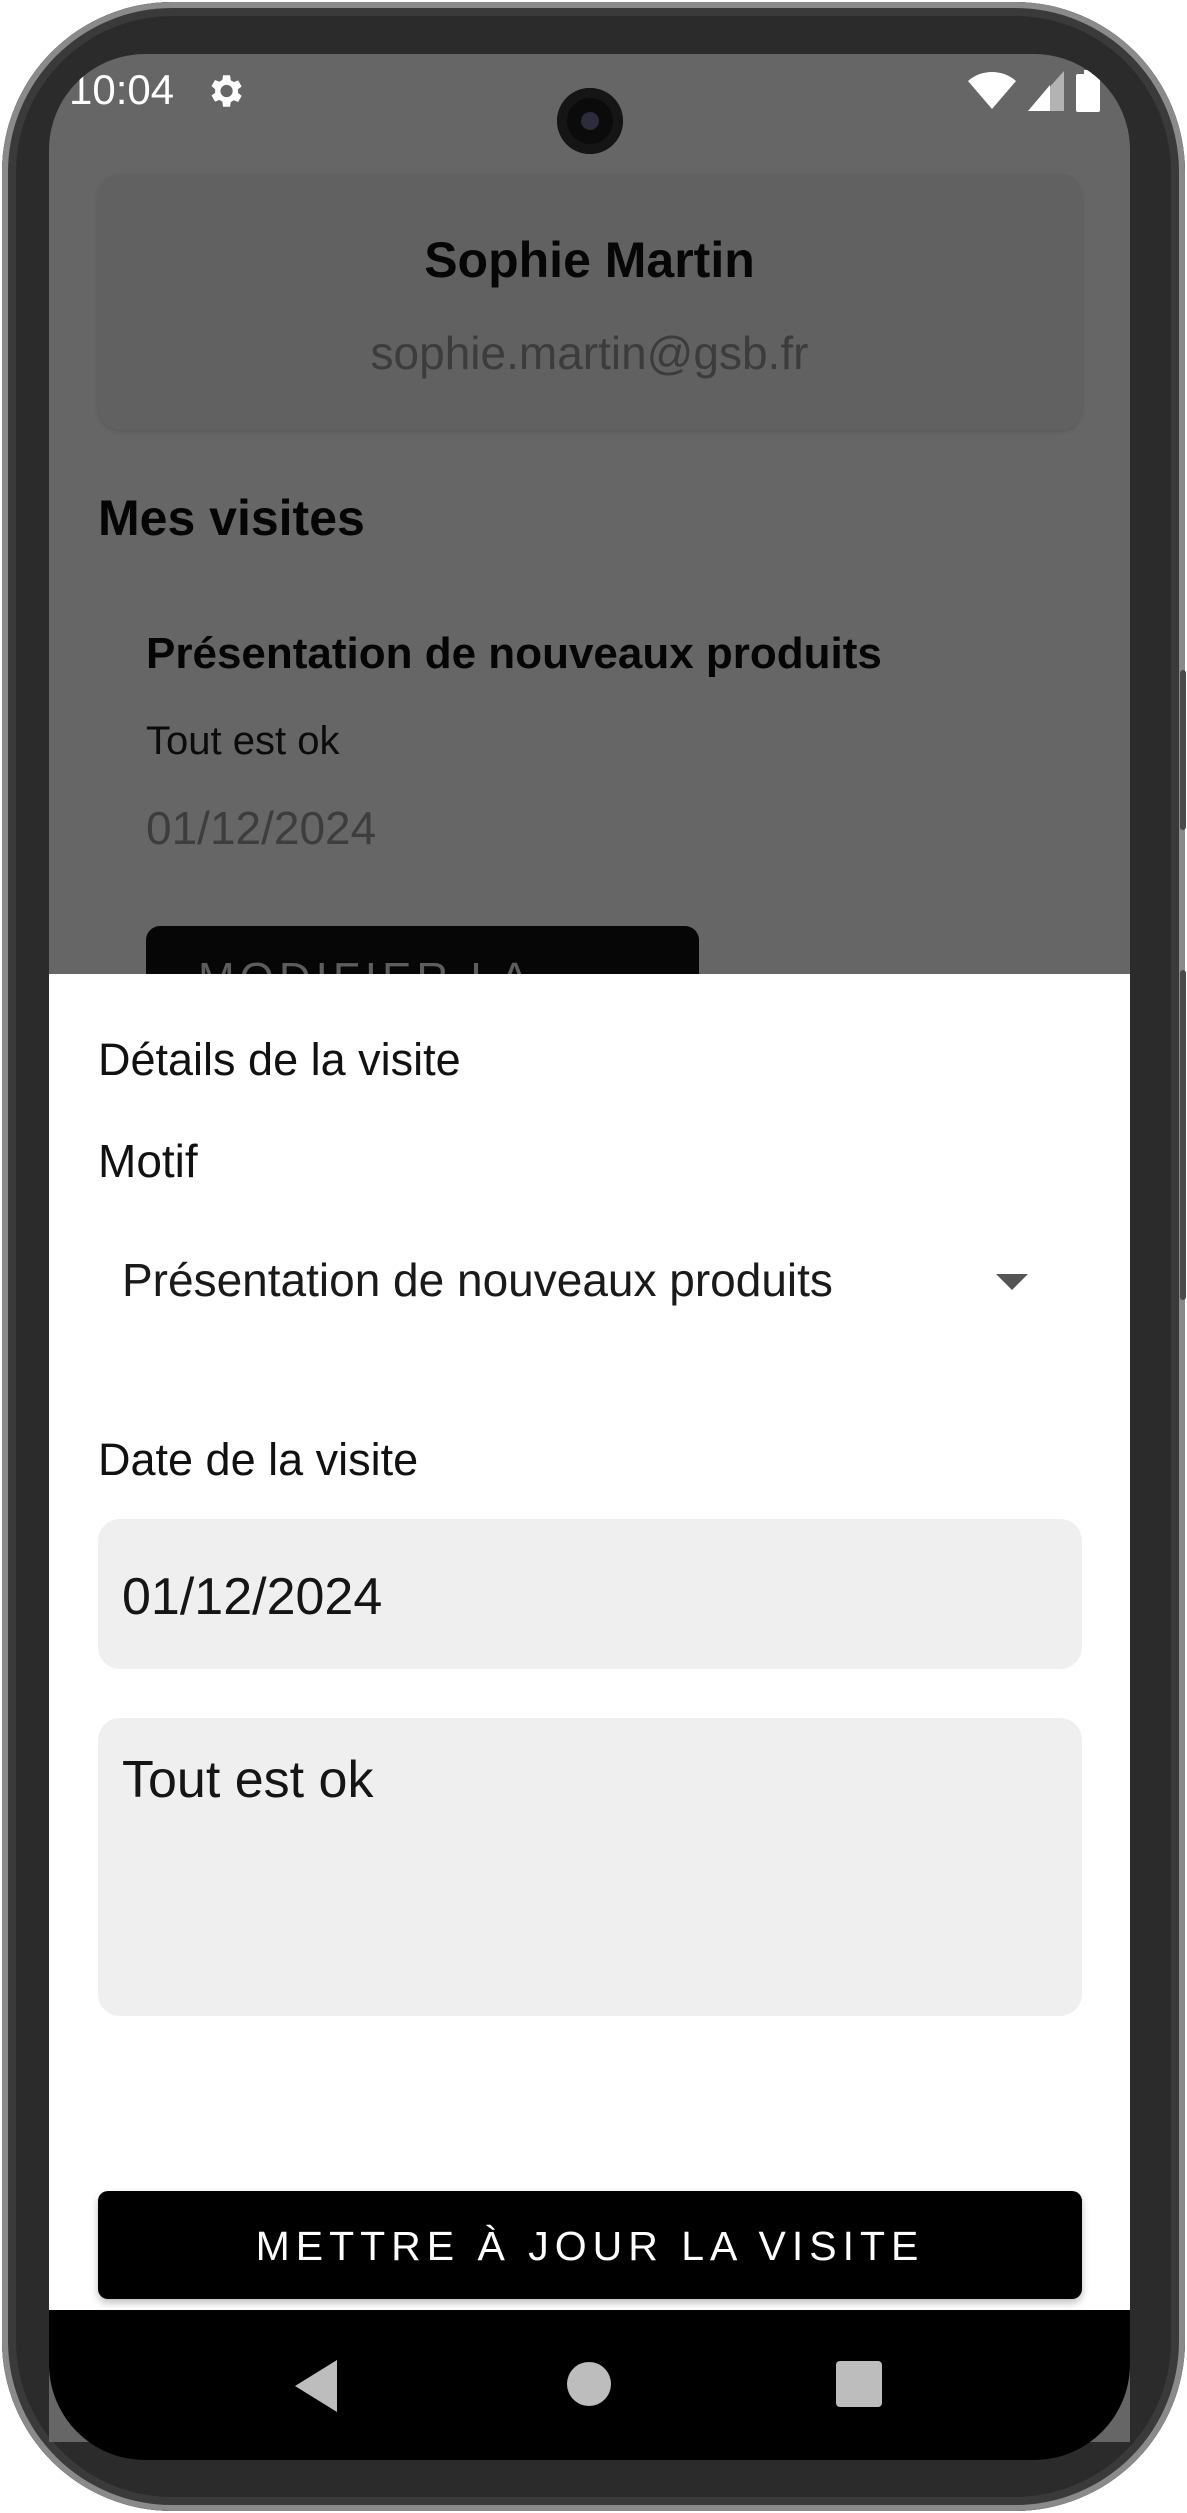 The width and height of the screenshot is (1187, 2513). Describe the element at coordinates (590, 1867) in the screenshot. I see `comment-textarea: Tout est ok` at that location.